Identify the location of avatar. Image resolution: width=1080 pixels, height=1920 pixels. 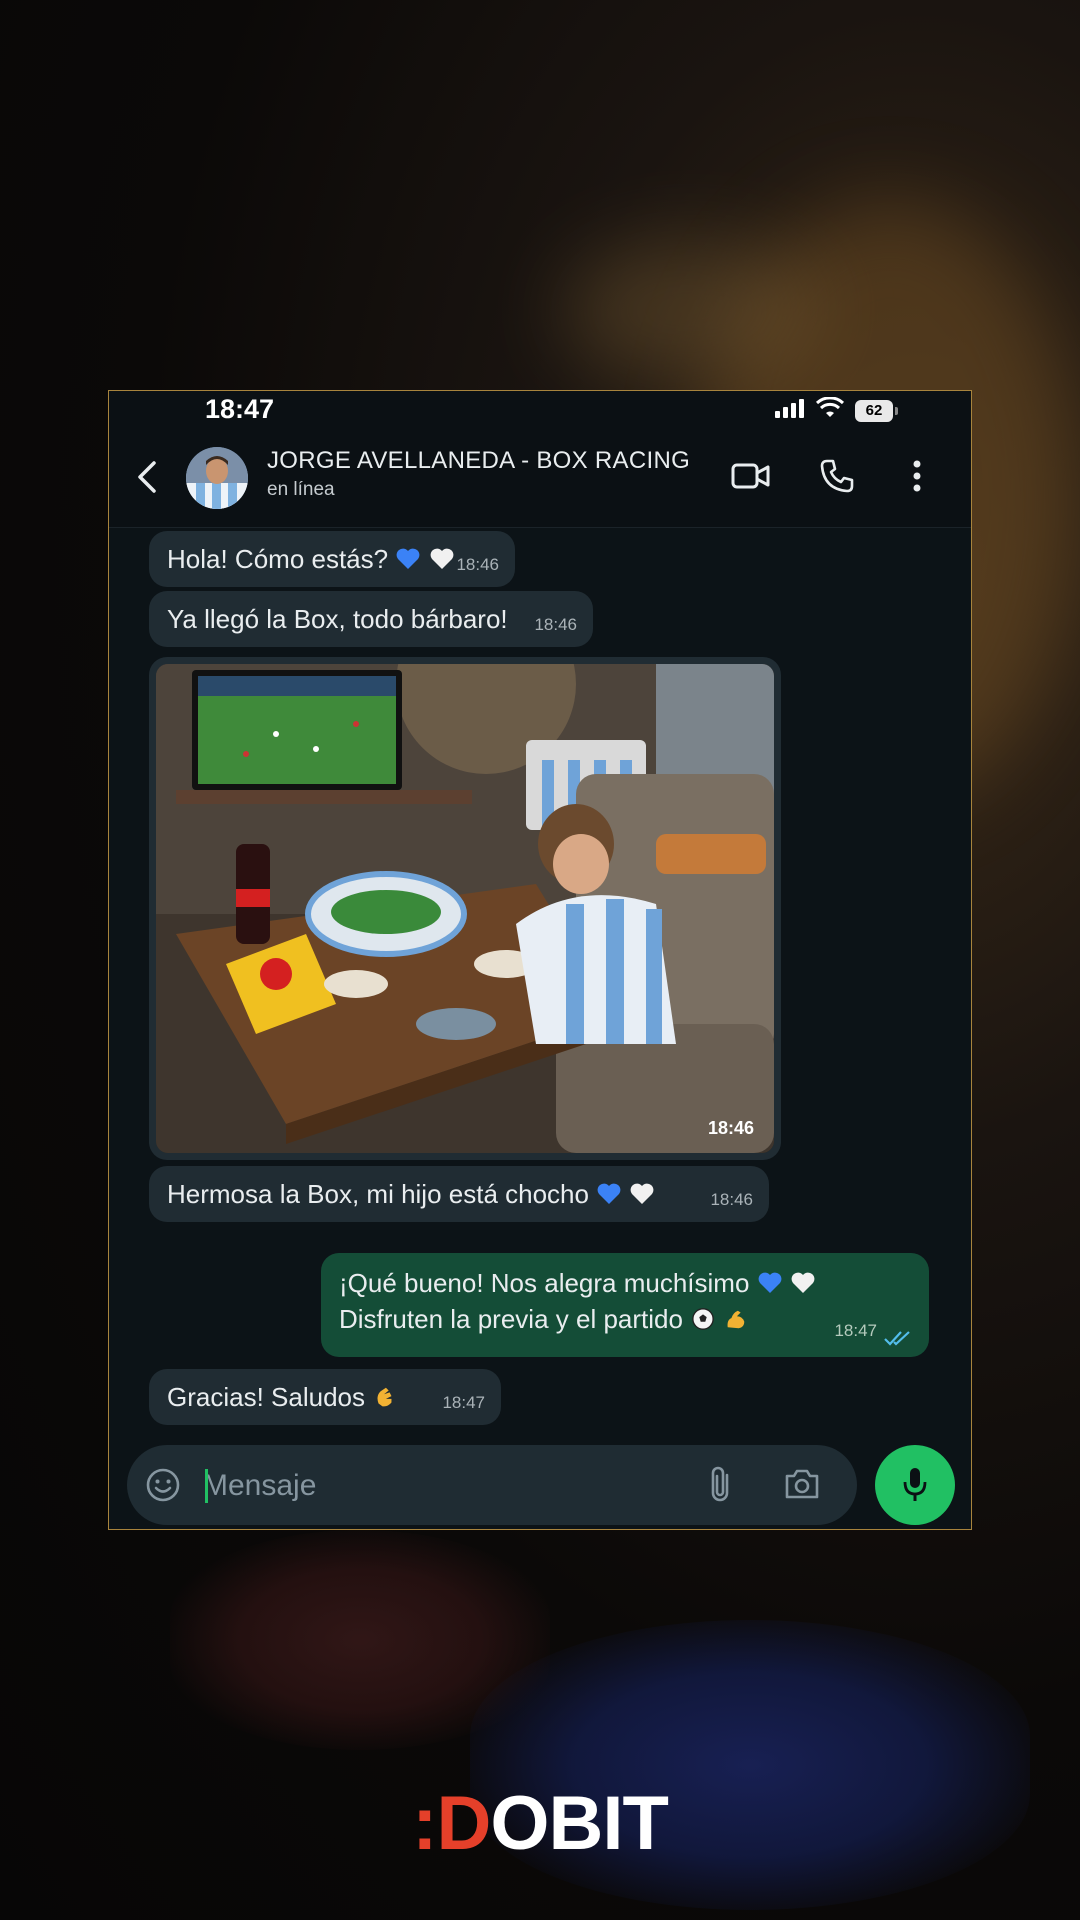
(217, 478).